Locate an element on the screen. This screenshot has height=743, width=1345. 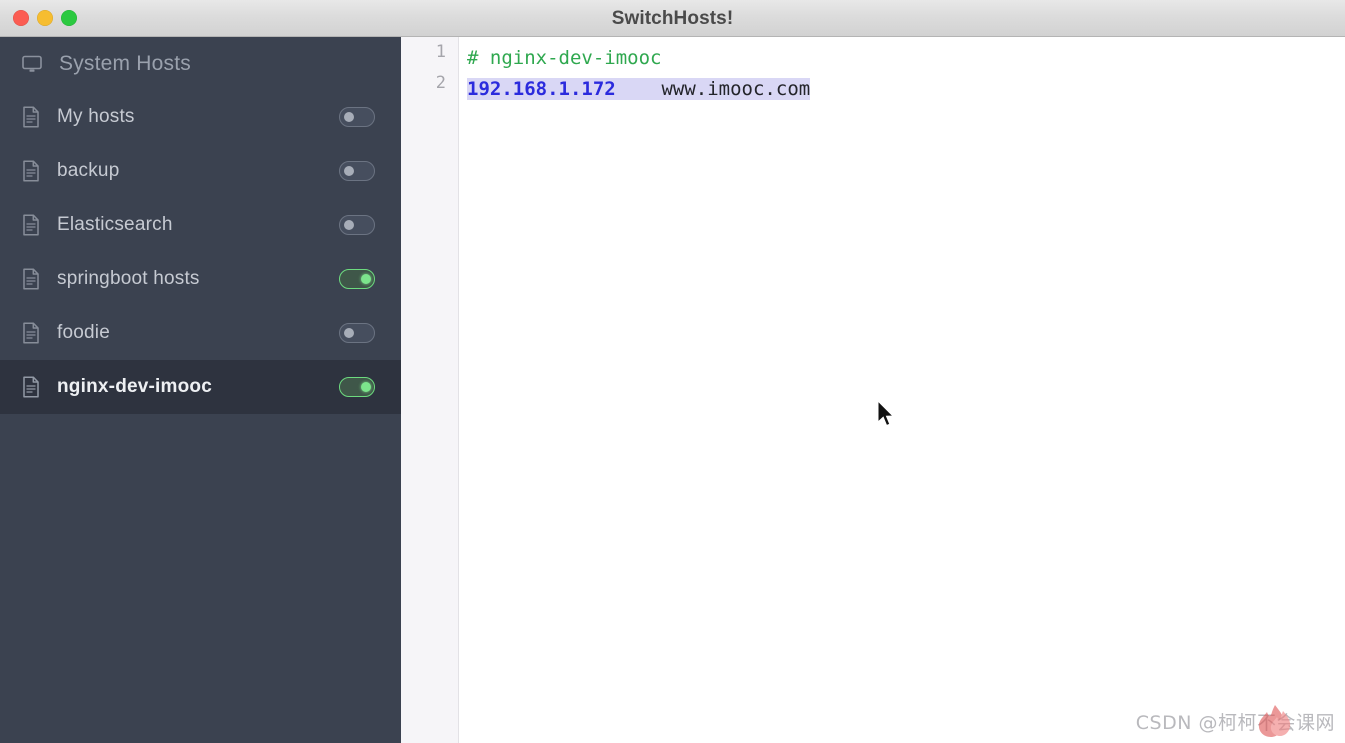
hostname-token: www.imooc.com is located at coordinates (736, 89).